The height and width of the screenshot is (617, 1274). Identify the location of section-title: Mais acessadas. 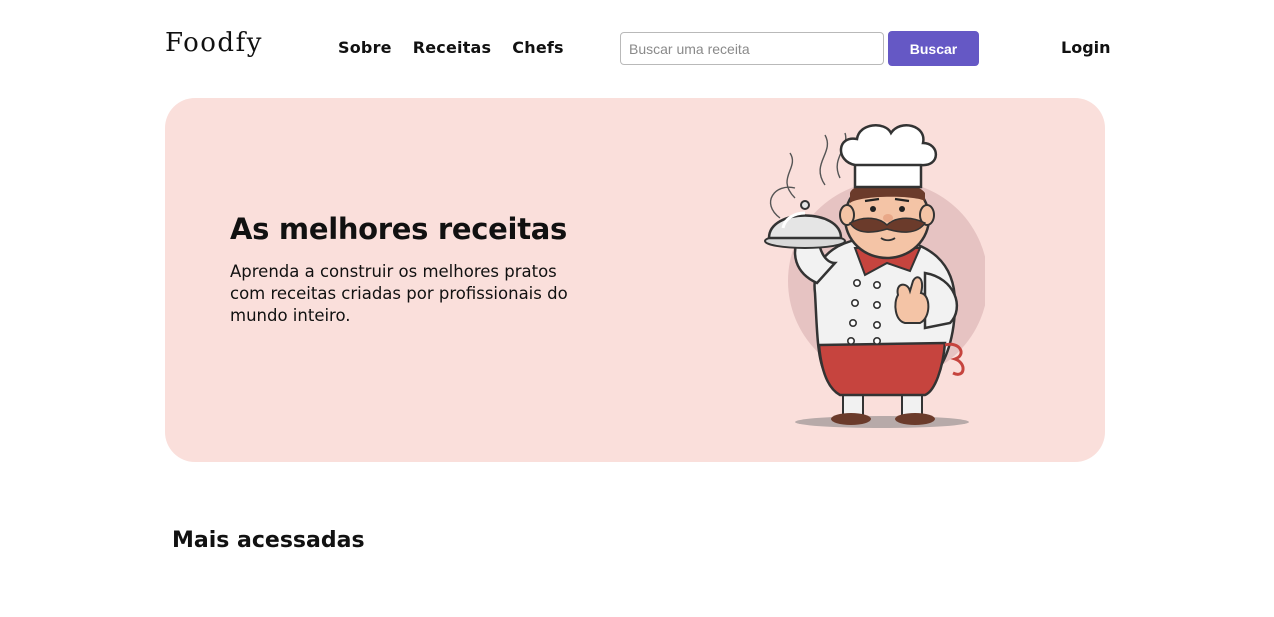
(268, 540).